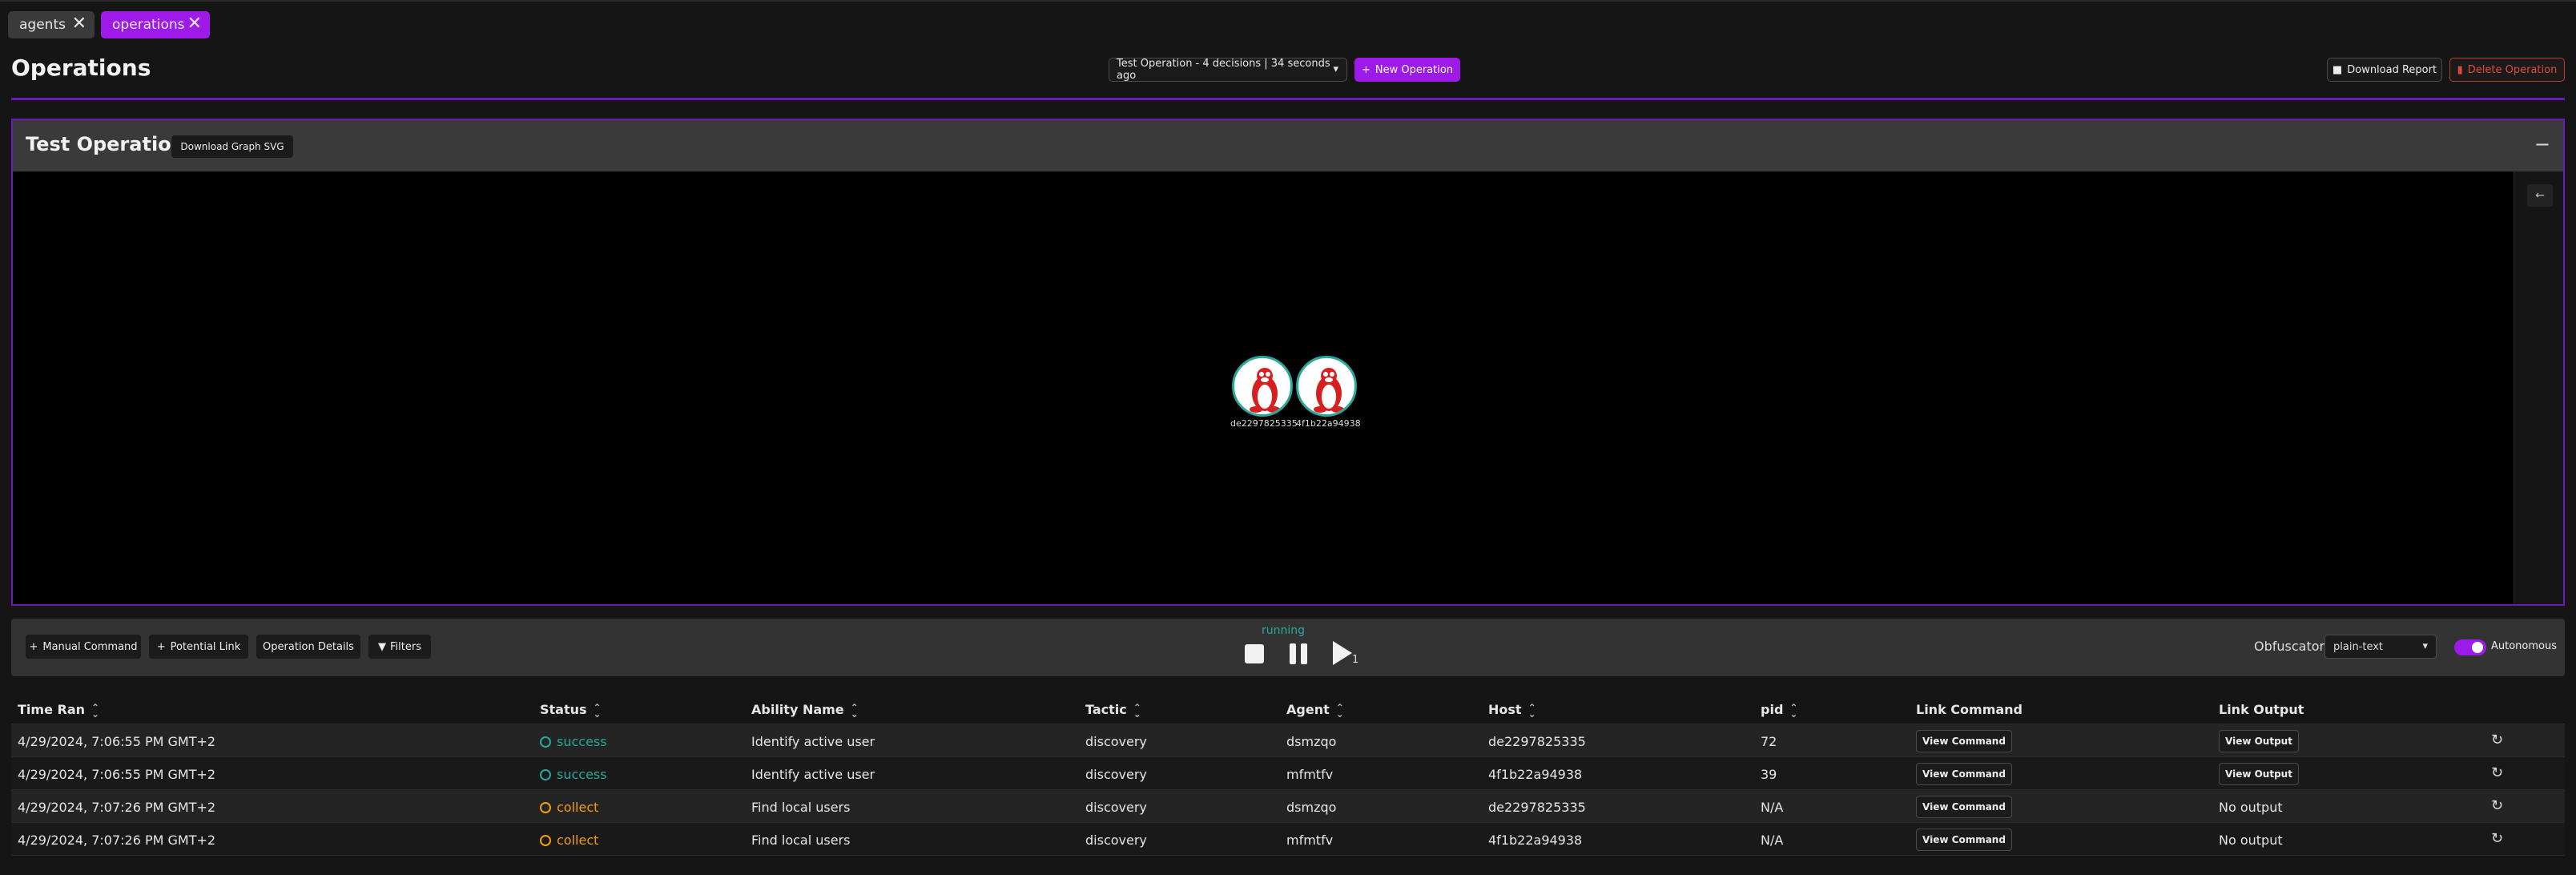  Describe the element at coordinates (2542, 144) in the screenshot. I see `collapse-icon: −` at that location.